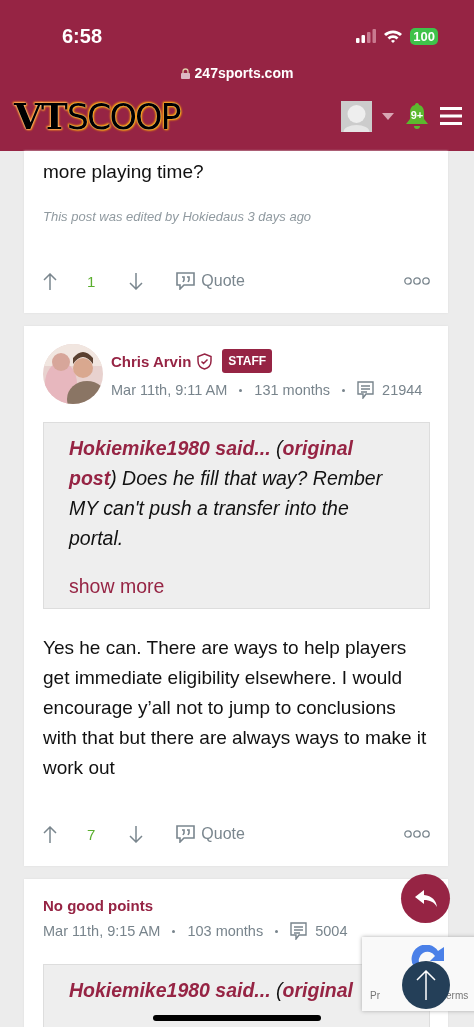 This screenshot has height=1027, width=474. What do you see at coordinates (425, 898) in the screenshot?
I see `reply-icon` at bounding box center [425, 898].